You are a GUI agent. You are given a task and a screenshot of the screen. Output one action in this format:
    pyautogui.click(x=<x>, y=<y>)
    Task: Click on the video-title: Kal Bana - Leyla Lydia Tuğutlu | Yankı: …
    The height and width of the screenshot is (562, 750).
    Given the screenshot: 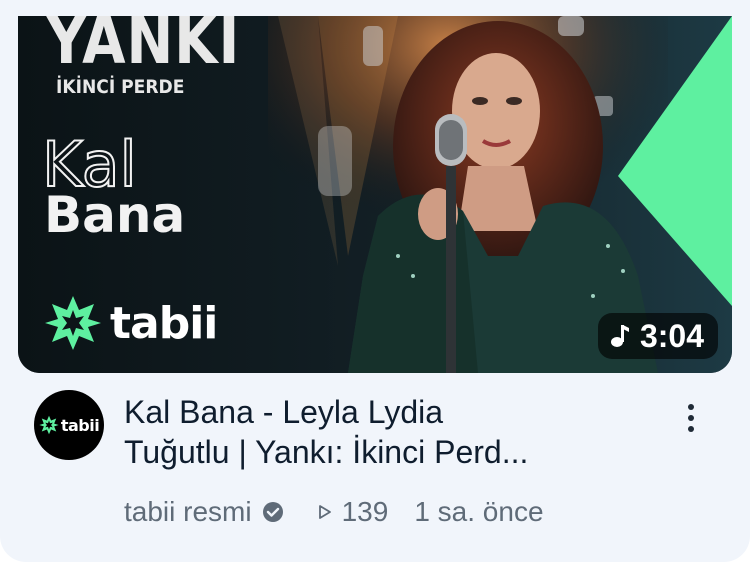 What is the action you would take?
    pyautogui.click(x=384, y=432)
    